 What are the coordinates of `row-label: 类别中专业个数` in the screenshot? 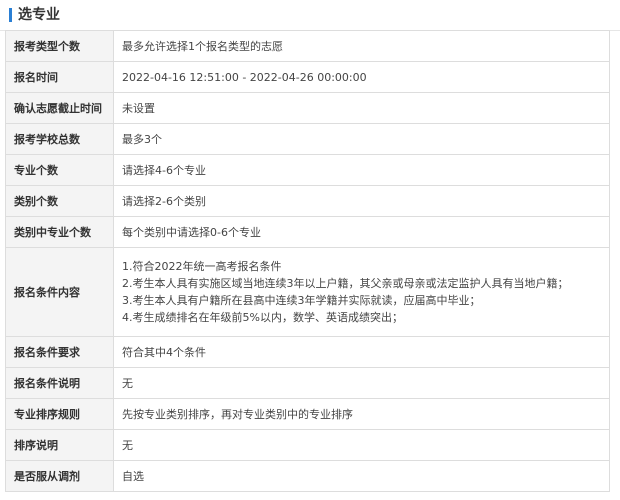 It's located at (59, 232).